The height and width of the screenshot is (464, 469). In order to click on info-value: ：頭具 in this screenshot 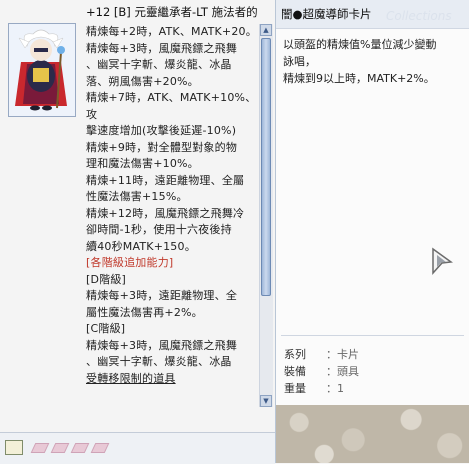, I will do `click(342, 371)`.